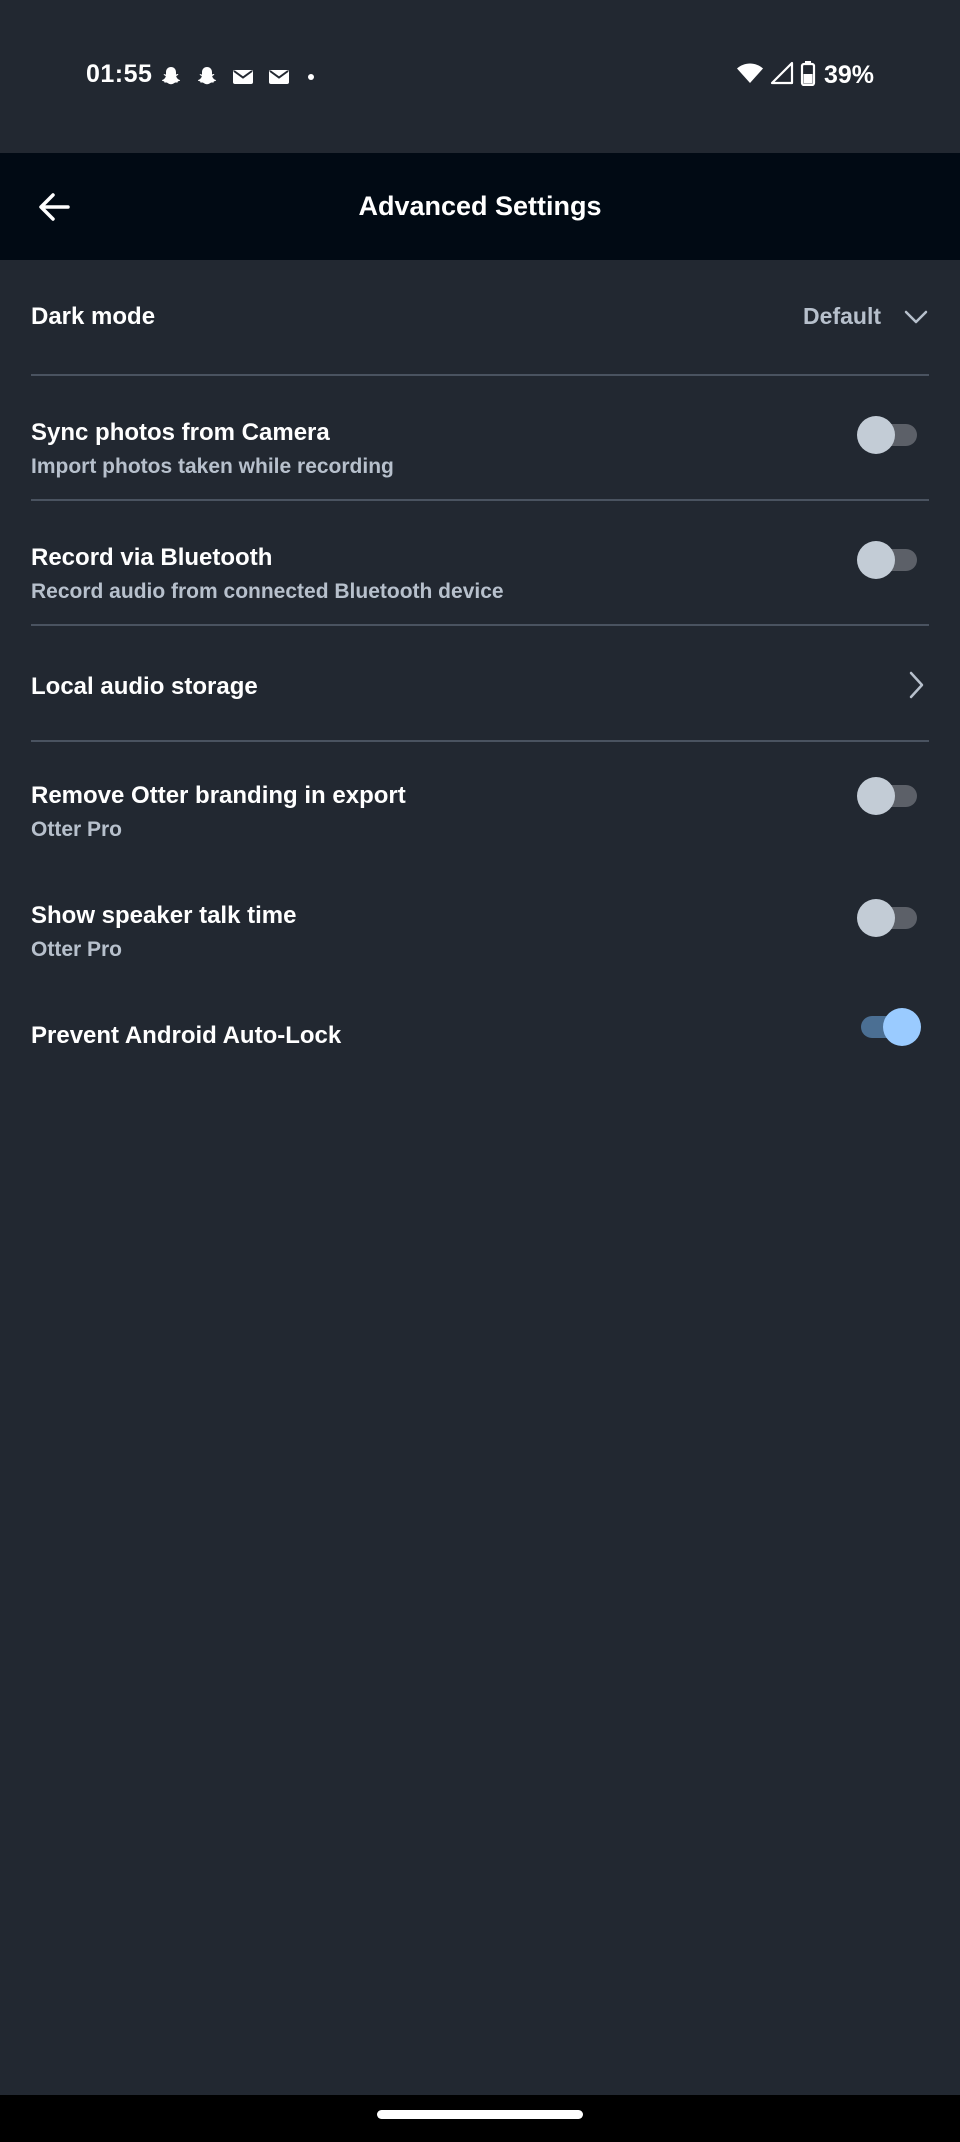 The height and width of the screenshot is (2142, 960). I want to click on back-button, so click(54, 207).